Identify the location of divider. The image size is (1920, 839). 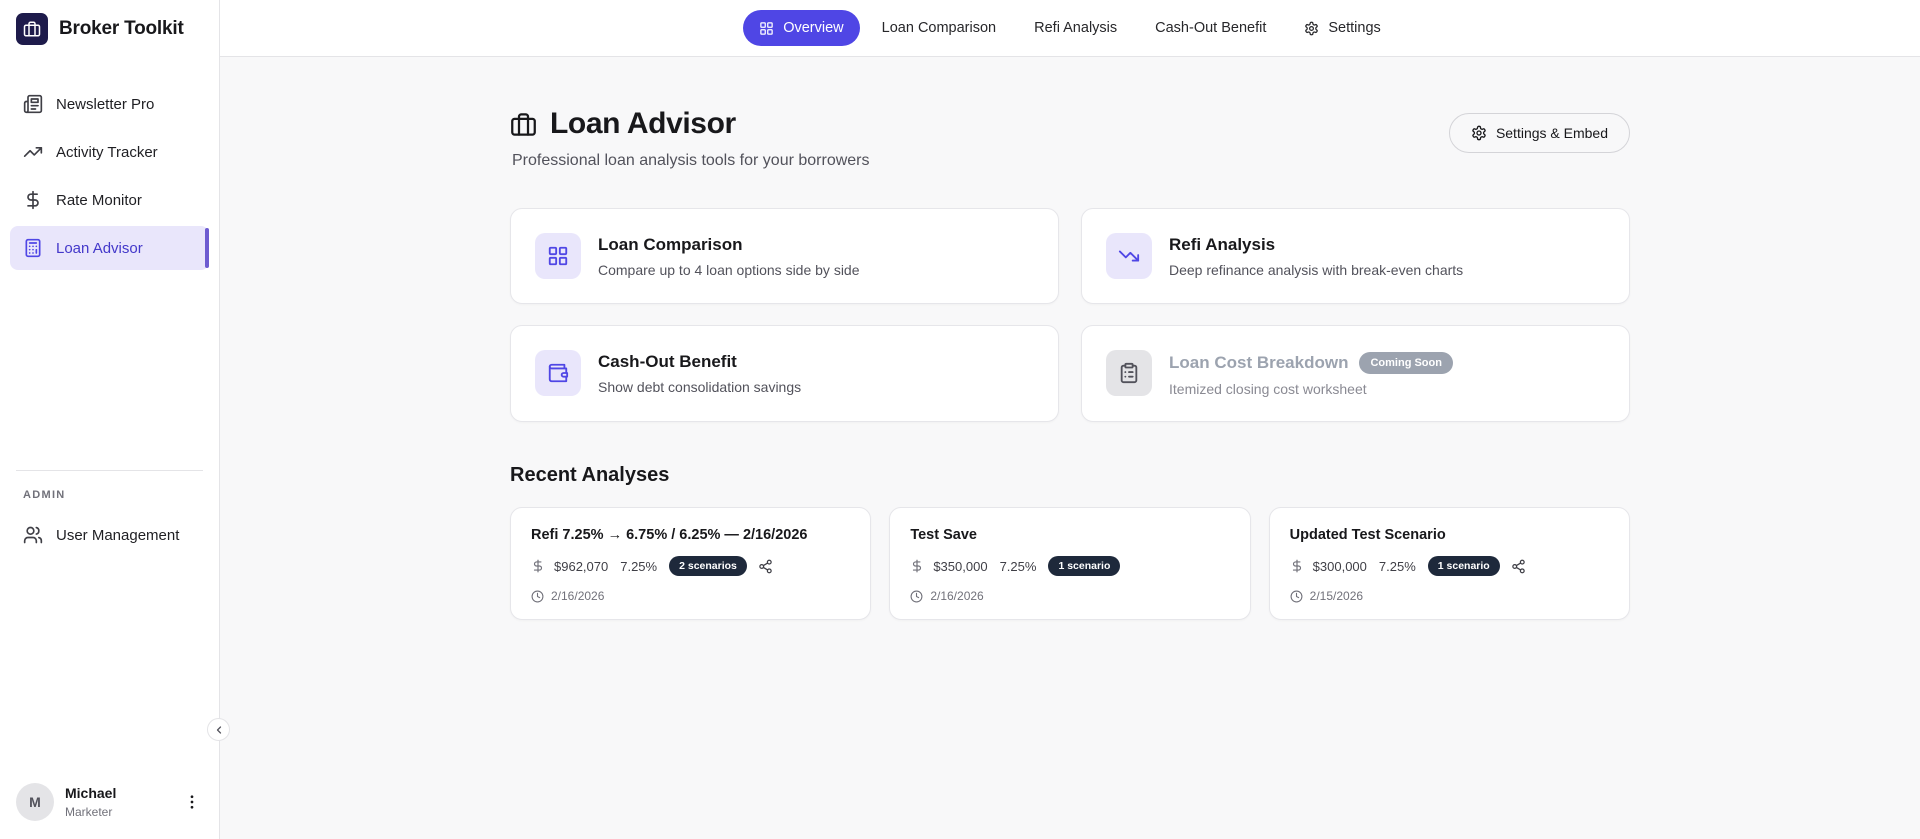
(109, 470).